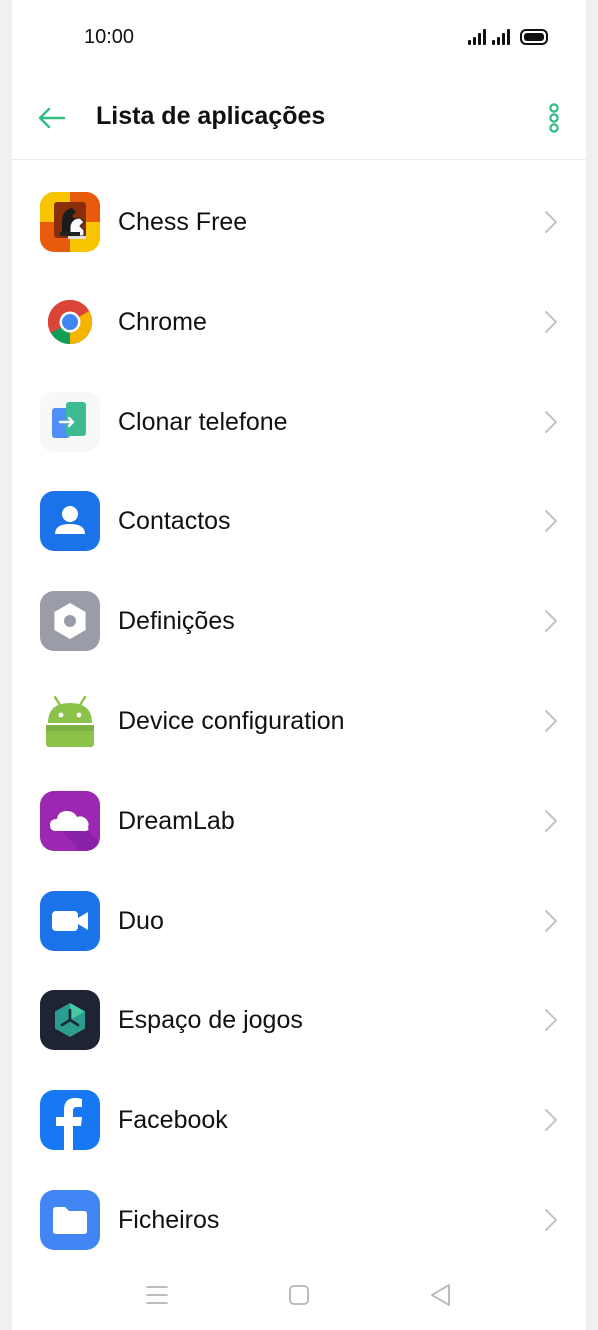  Describe the element at coordinates (70, 1120) in the screenshot. I see `facebook-icon` at that location.